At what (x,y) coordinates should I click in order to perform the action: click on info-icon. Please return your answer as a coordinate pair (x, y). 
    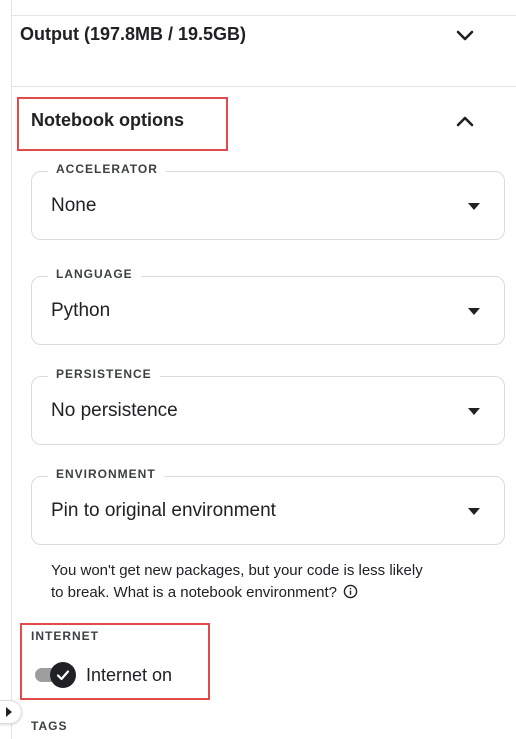
    Looking at the image, I should click on (350, 591).